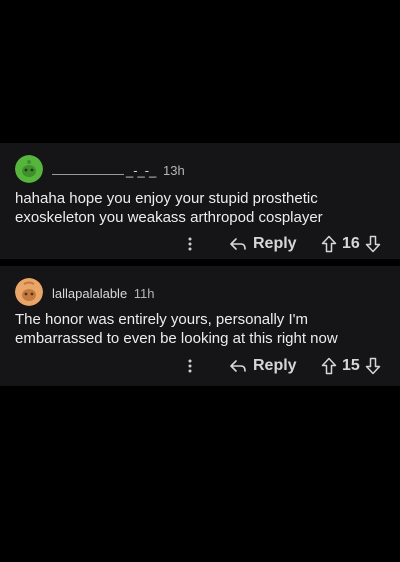 This screenshot has height=562, width=400. I want to click on vote-score: 15, so click(351, 365).